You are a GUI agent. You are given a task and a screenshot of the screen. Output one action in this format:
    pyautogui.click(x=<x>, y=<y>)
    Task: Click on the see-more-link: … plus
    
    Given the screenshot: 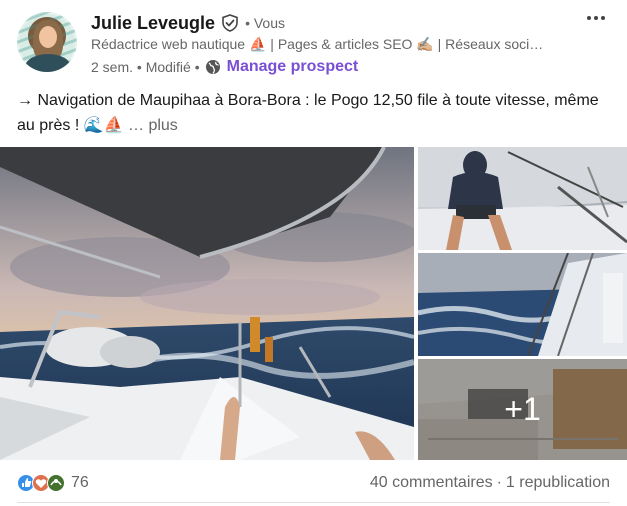 What is the action you would take?
    pyautogui.click(x=153, y=125)
    